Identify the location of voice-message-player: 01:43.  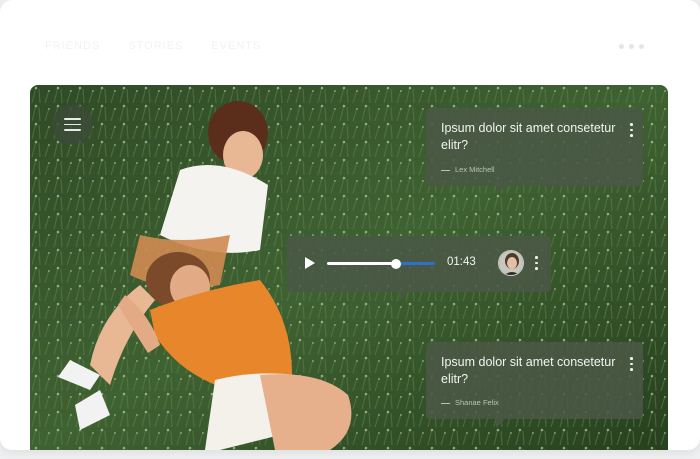
(419, 268).